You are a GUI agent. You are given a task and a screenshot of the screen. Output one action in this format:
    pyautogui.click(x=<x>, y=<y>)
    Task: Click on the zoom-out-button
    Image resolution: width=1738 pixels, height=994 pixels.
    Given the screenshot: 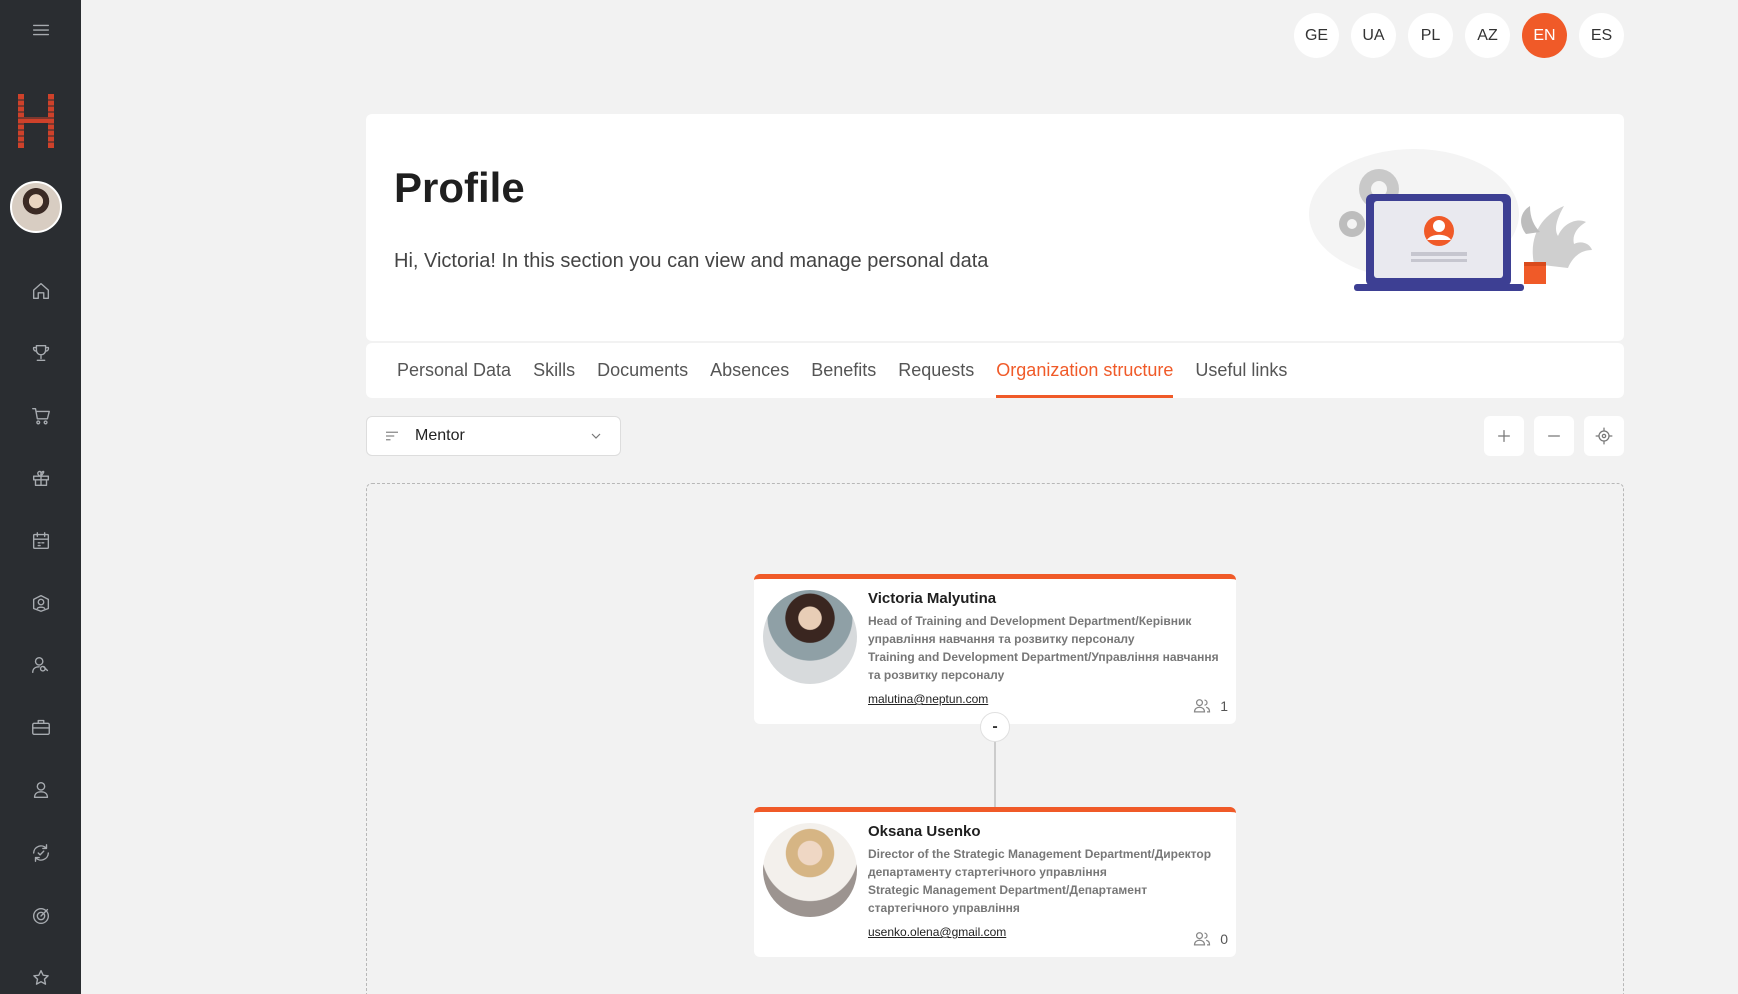 What is the action you would take?
    pyautogui.click(x=1554, y=436)
    